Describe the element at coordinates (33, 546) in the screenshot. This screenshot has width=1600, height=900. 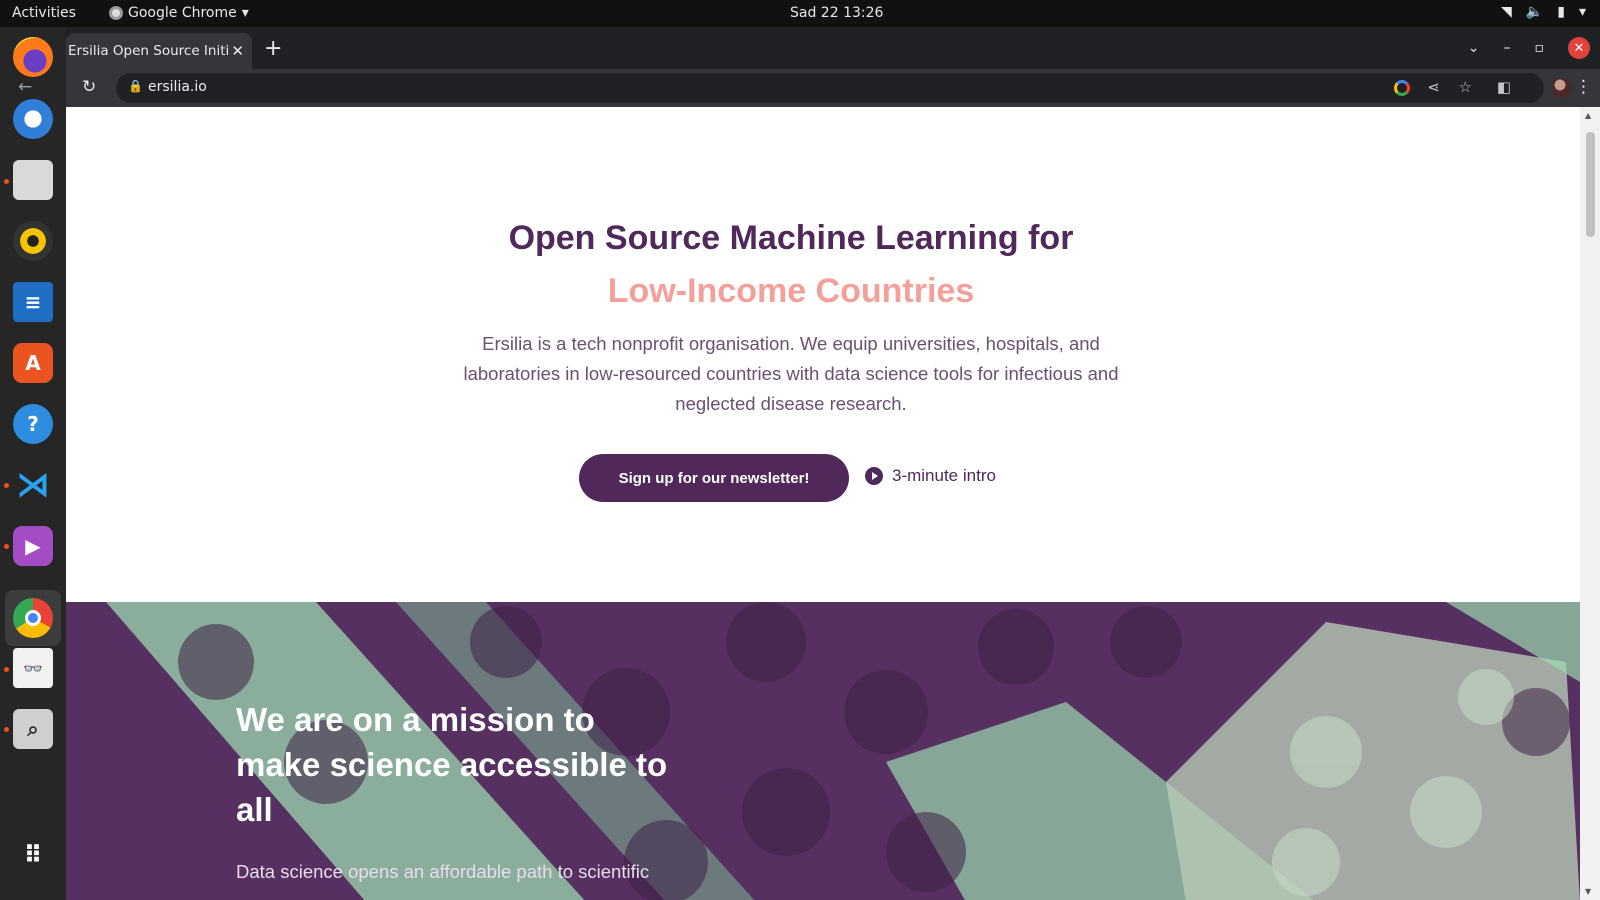
I see `media-player-icon: ▶` at that location.